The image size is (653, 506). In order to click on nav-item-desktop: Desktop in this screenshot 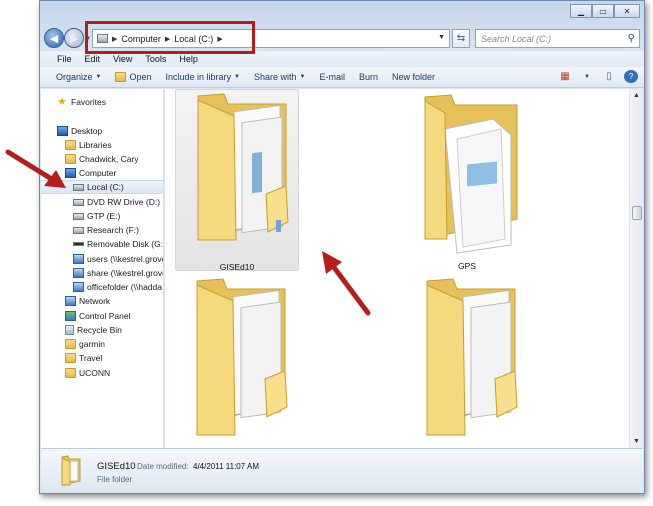, I will do `click(110, 131)`.